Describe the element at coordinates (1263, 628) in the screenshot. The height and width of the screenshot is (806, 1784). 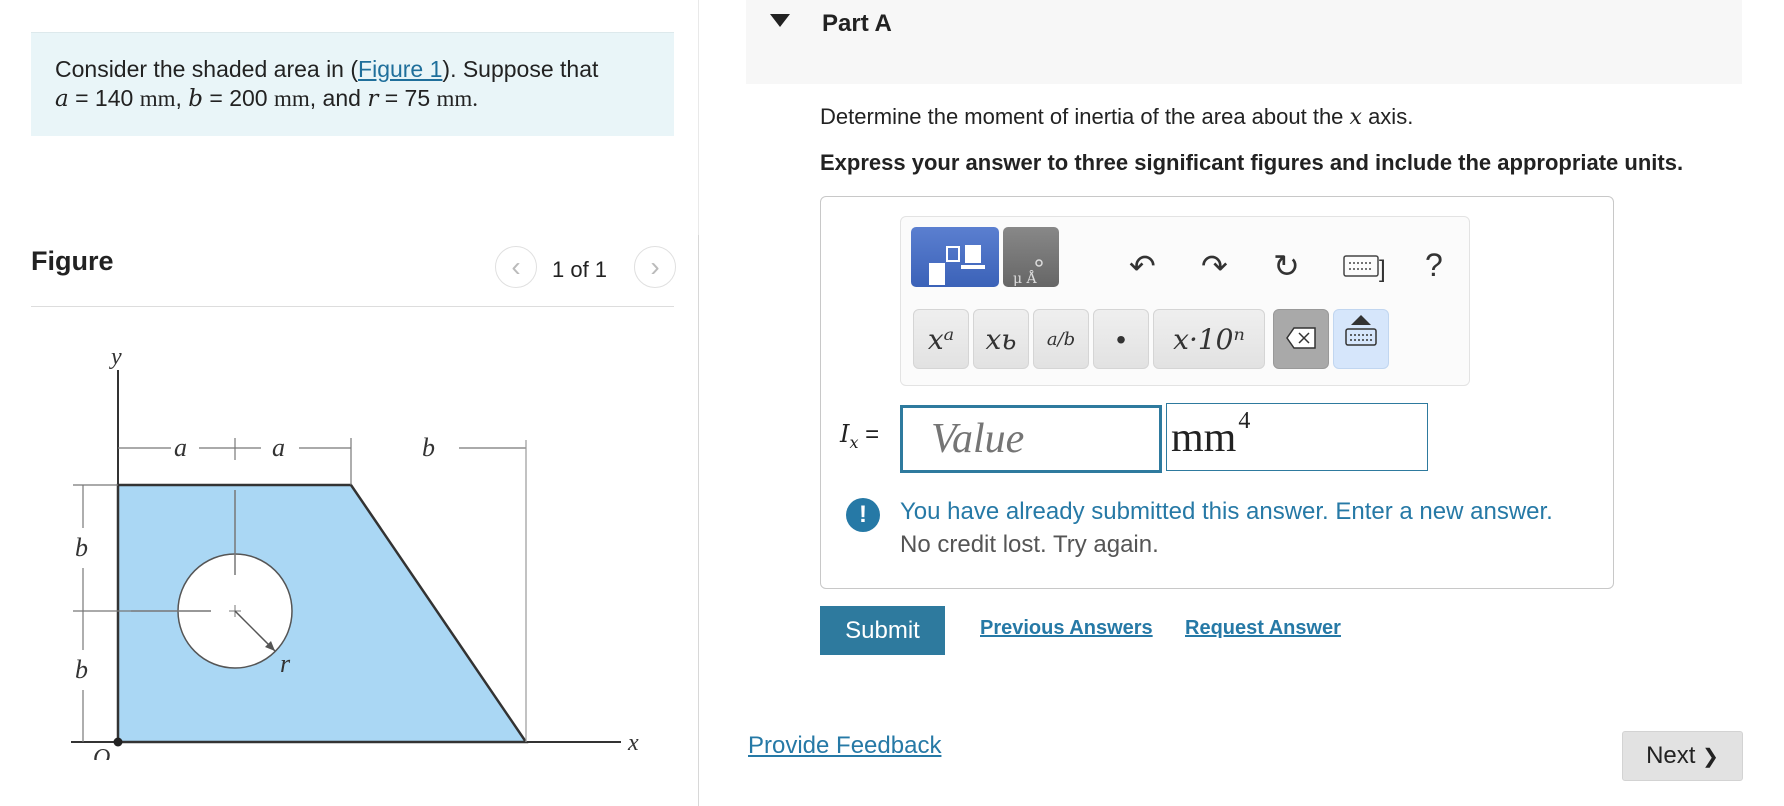
I see `request-answer-link: Request Answer` at that location.